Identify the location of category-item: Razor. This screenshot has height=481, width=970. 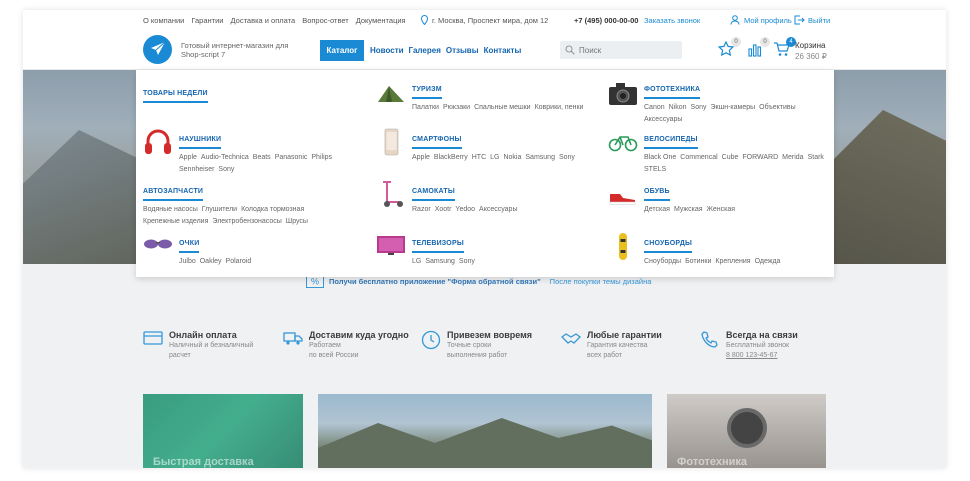
(421, 209).